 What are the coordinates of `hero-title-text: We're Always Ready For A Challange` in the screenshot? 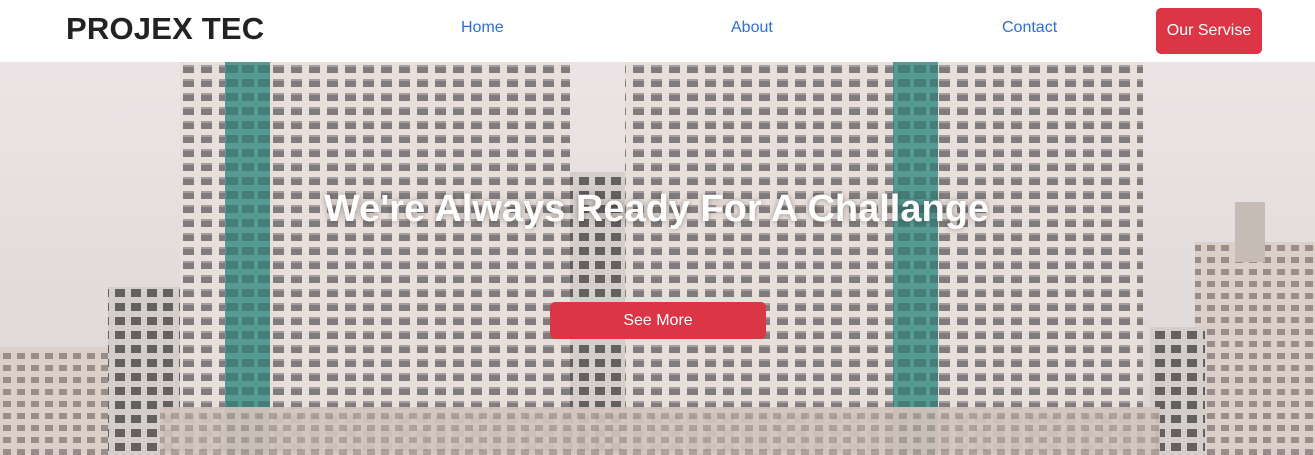 It's located at (656, 209).